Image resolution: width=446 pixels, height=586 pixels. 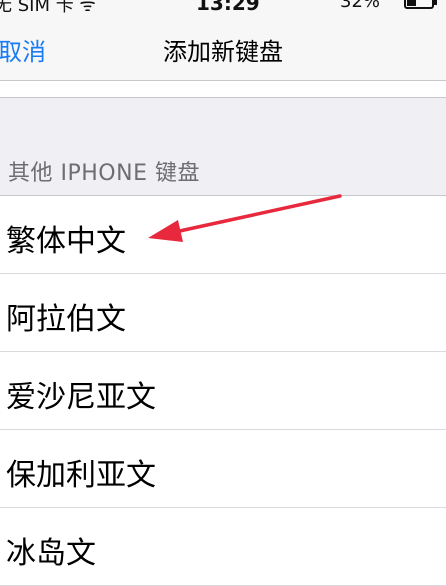 What do you see at coordinates (420, 4) in the screenshot?
I see `battery-icon` at bounding box center [420, 4].